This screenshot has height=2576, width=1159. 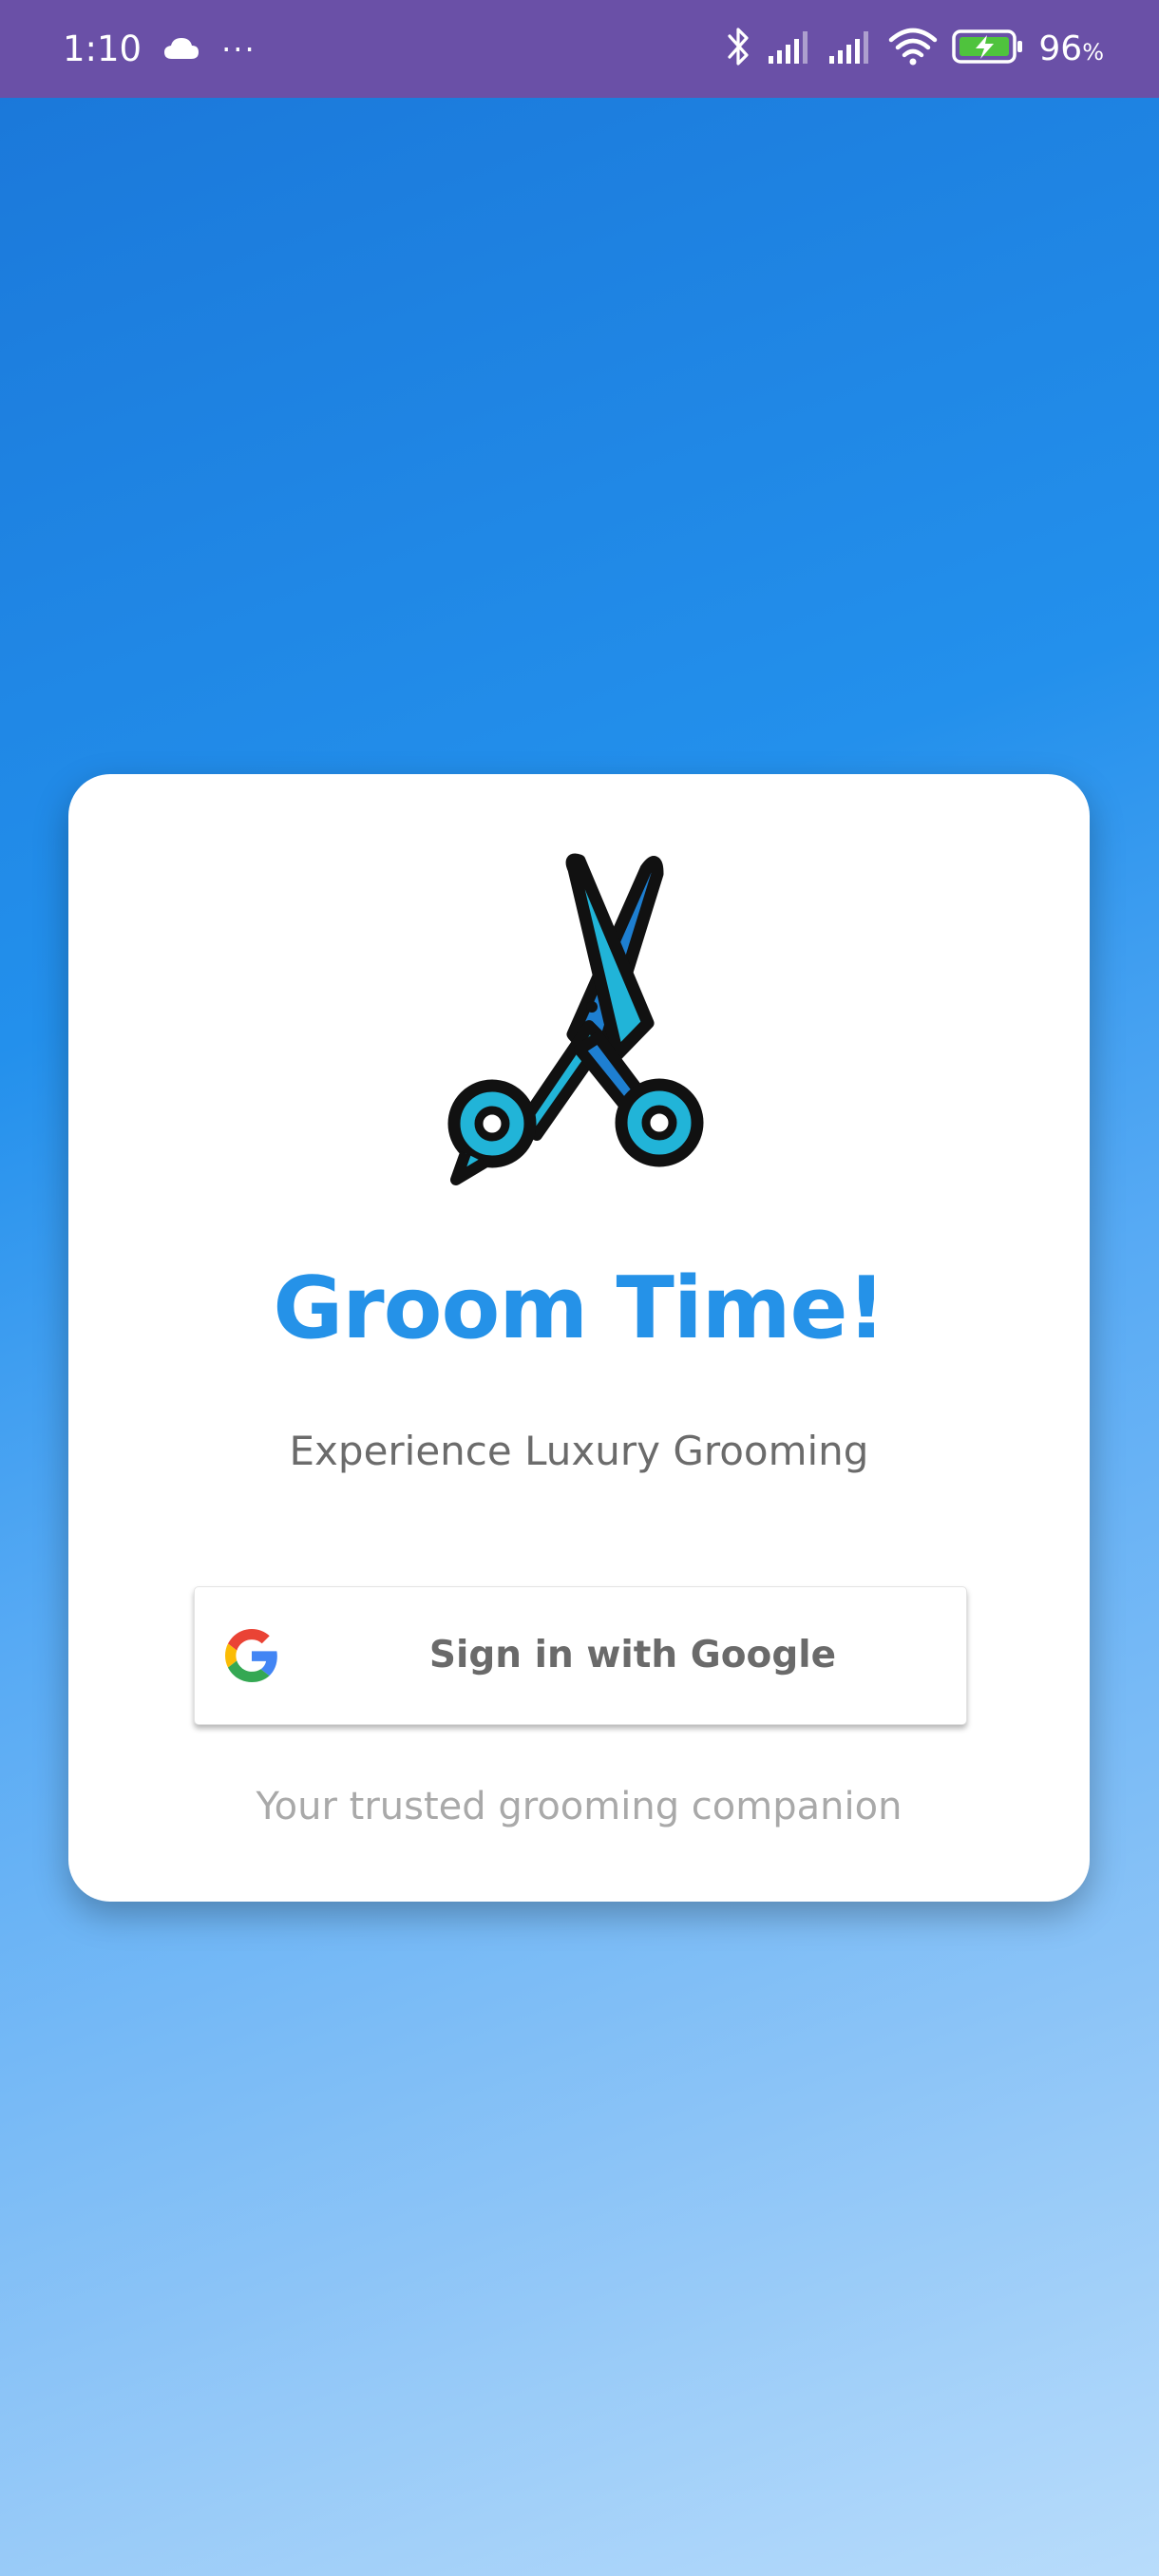 I want to click on google-sign-in-button: Sign in with Google, so click(x=580, y=1655).